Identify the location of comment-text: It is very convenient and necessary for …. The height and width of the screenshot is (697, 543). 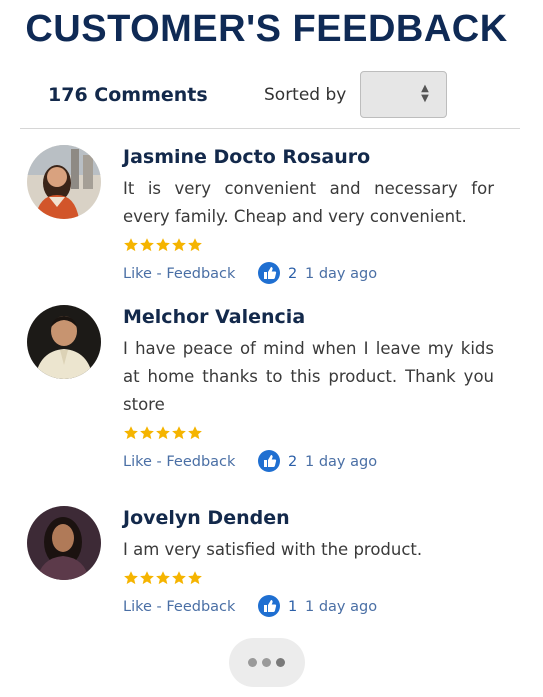
(308, 202).